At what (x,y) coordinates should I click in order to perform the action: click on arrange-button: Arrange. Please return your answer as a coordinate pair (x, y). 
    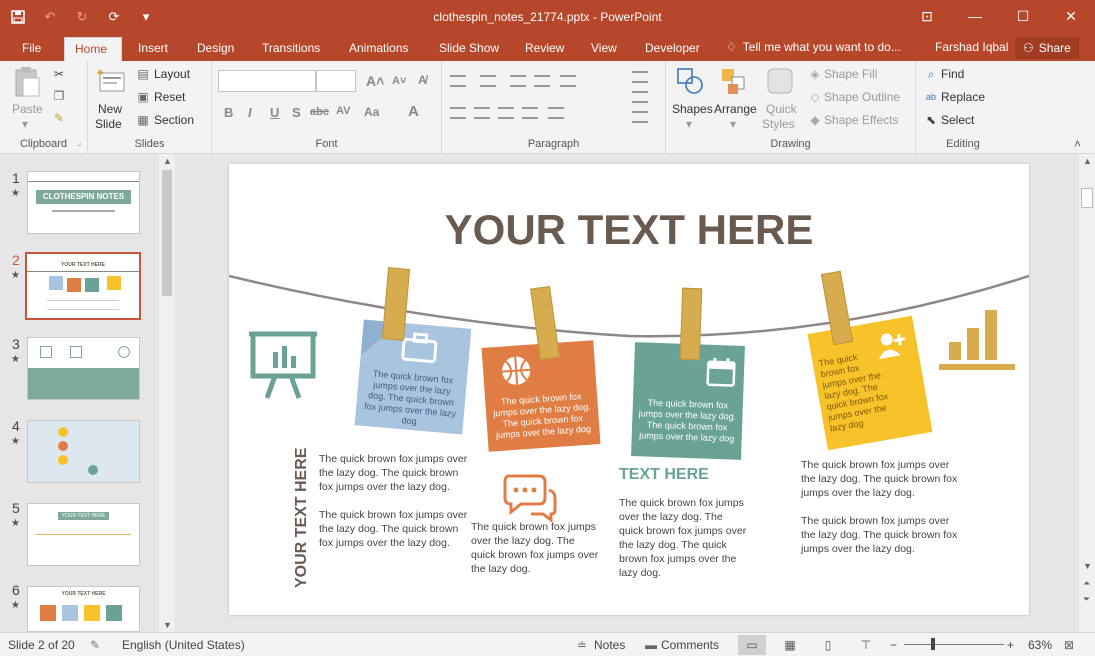
    Looking at the image, I should click on (735, 109).